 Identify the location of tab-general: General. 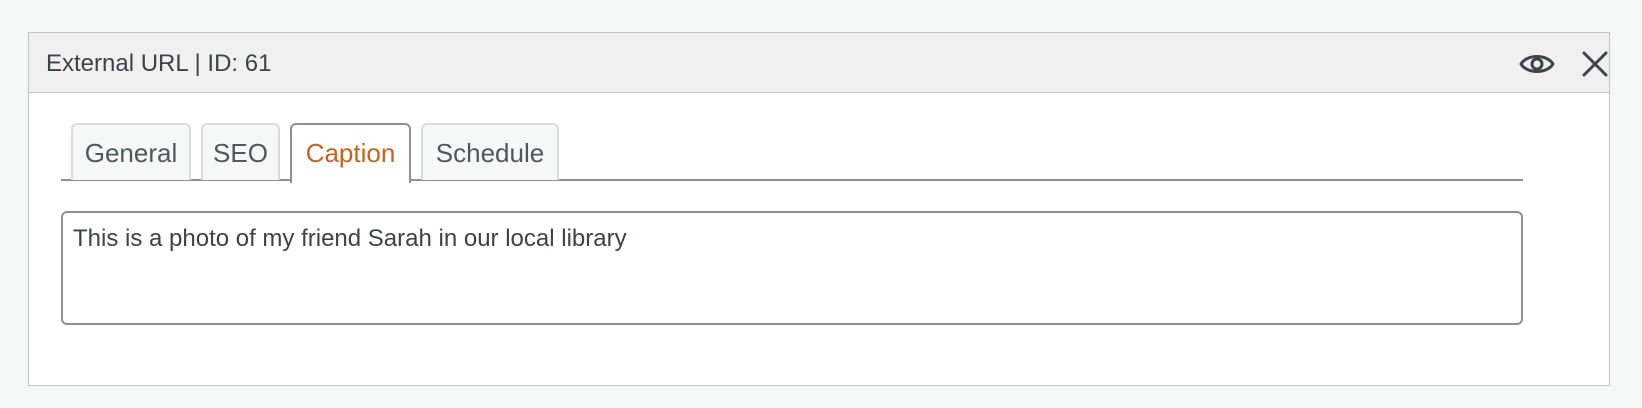
(131, 151).